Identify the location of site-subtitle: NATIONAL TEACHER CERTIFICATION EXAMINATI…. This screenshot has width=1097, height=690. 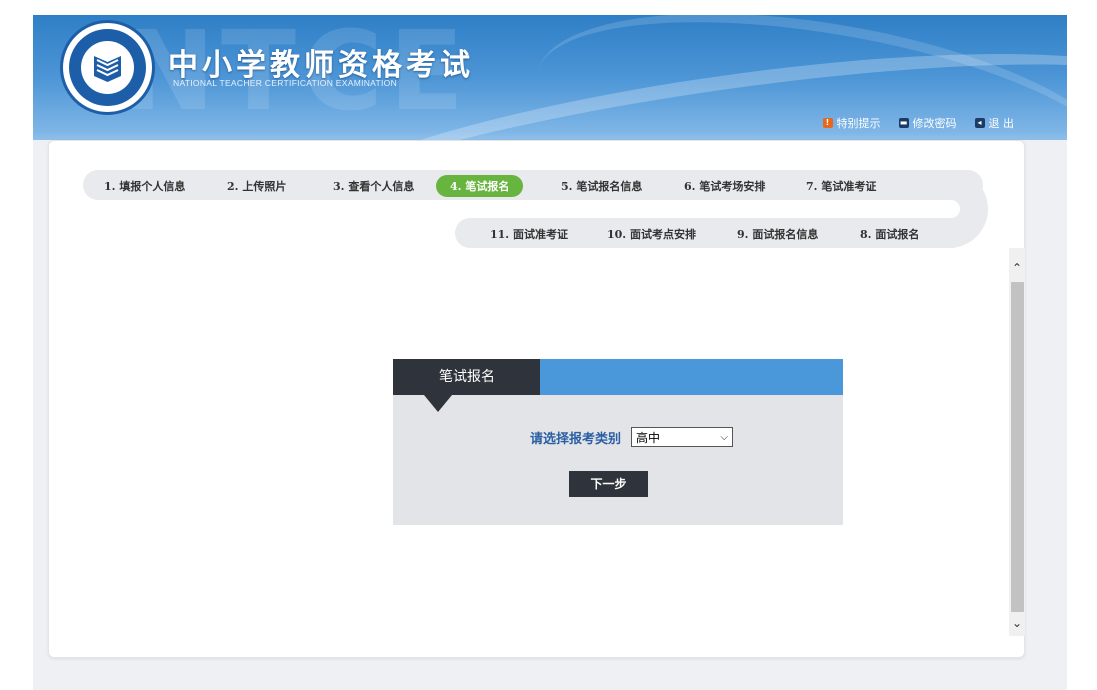
(285, 83).